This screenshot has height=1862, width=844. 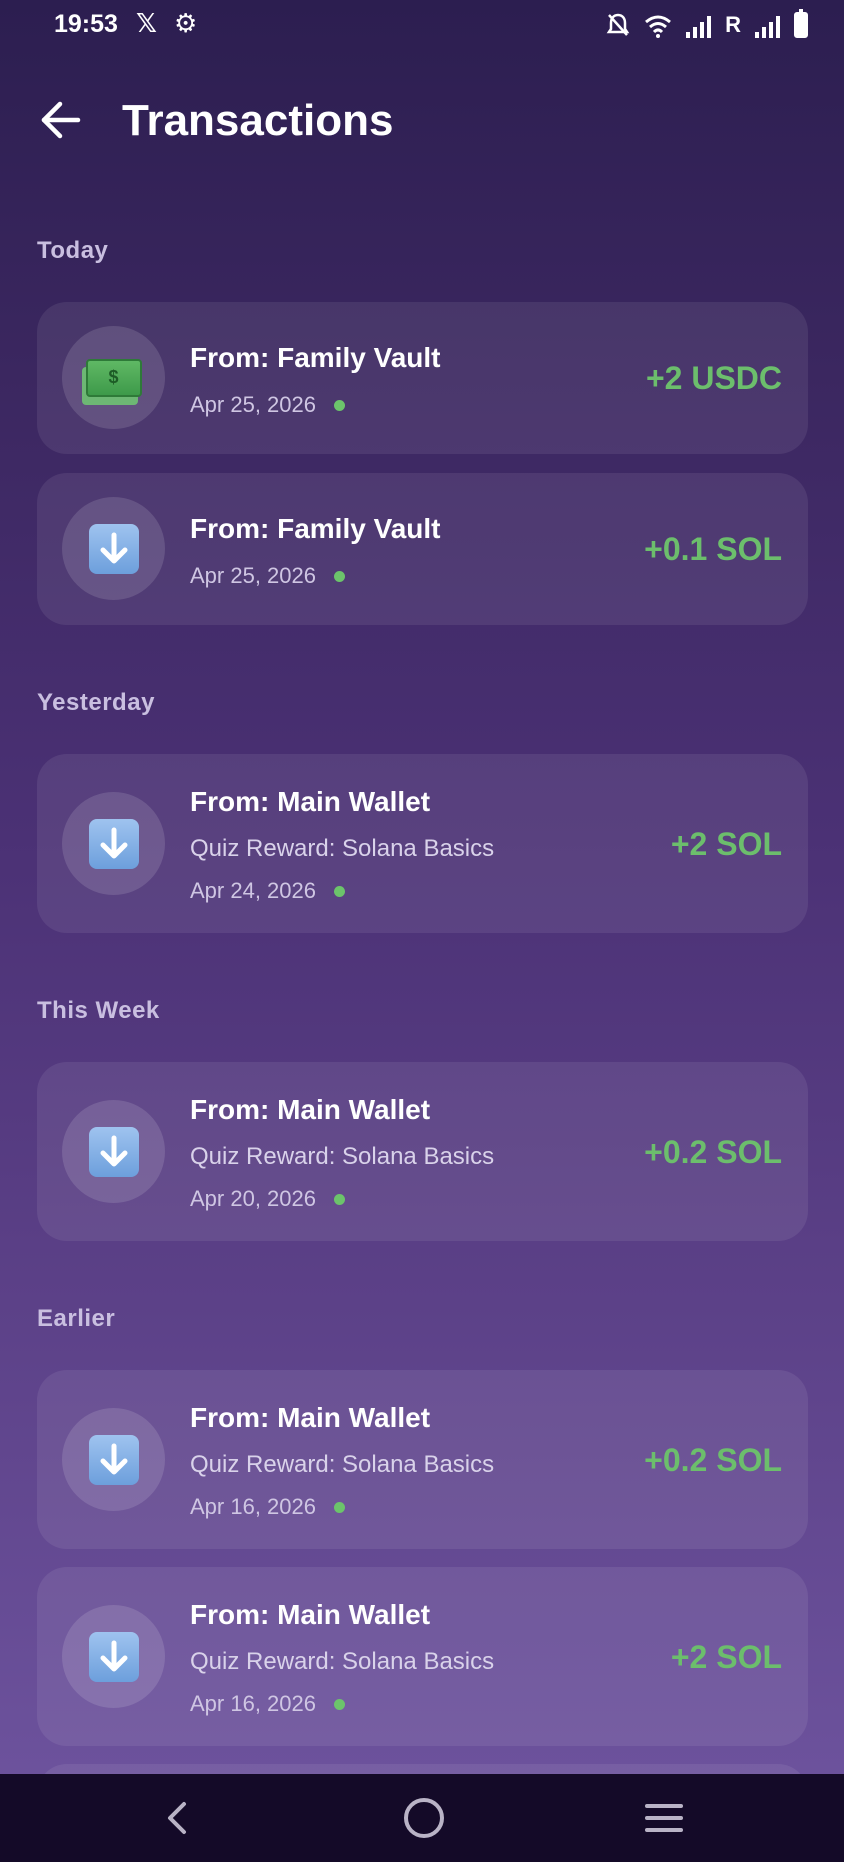 What do you see at coordinates (258, 120) in the screenshot?
I see `page-title: Transactions` at bounding box center [258, 120].